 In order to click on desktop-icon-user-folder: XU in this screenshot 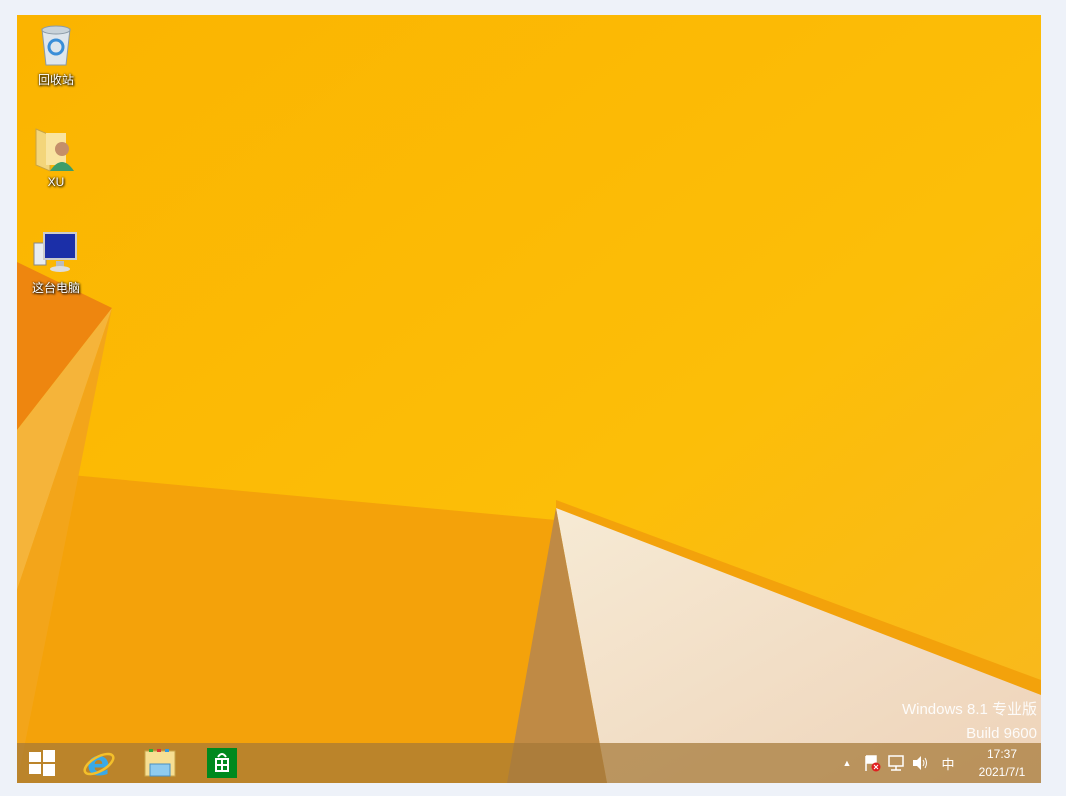, I will do `click(56, 157)`.